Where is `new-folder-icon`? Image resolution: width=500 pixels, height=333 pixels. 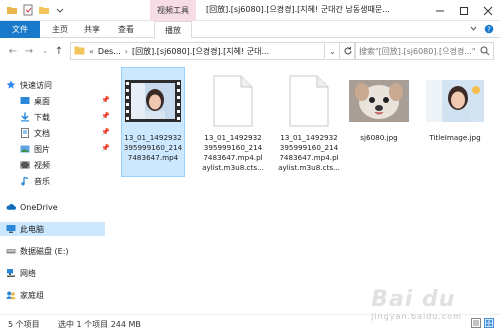 new-folder-icon is located at coordinates (44, 10).